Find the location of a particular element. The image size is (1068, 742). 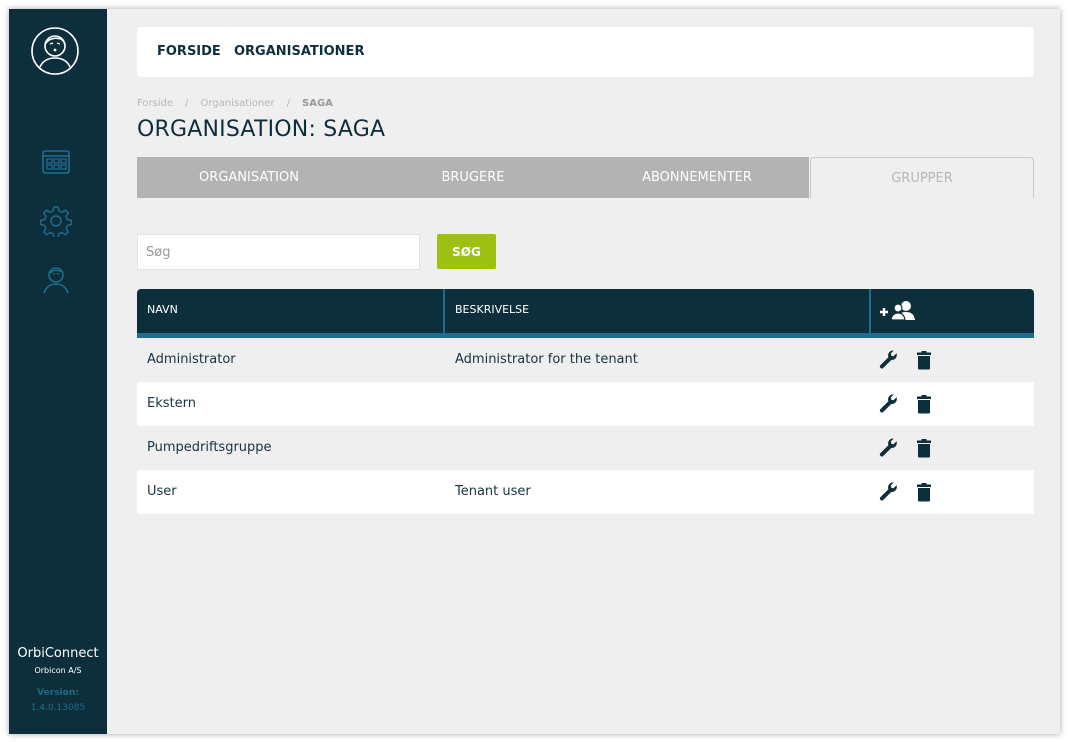

version-number: 1.4.0.13085 is located at coordinates (58, 708).